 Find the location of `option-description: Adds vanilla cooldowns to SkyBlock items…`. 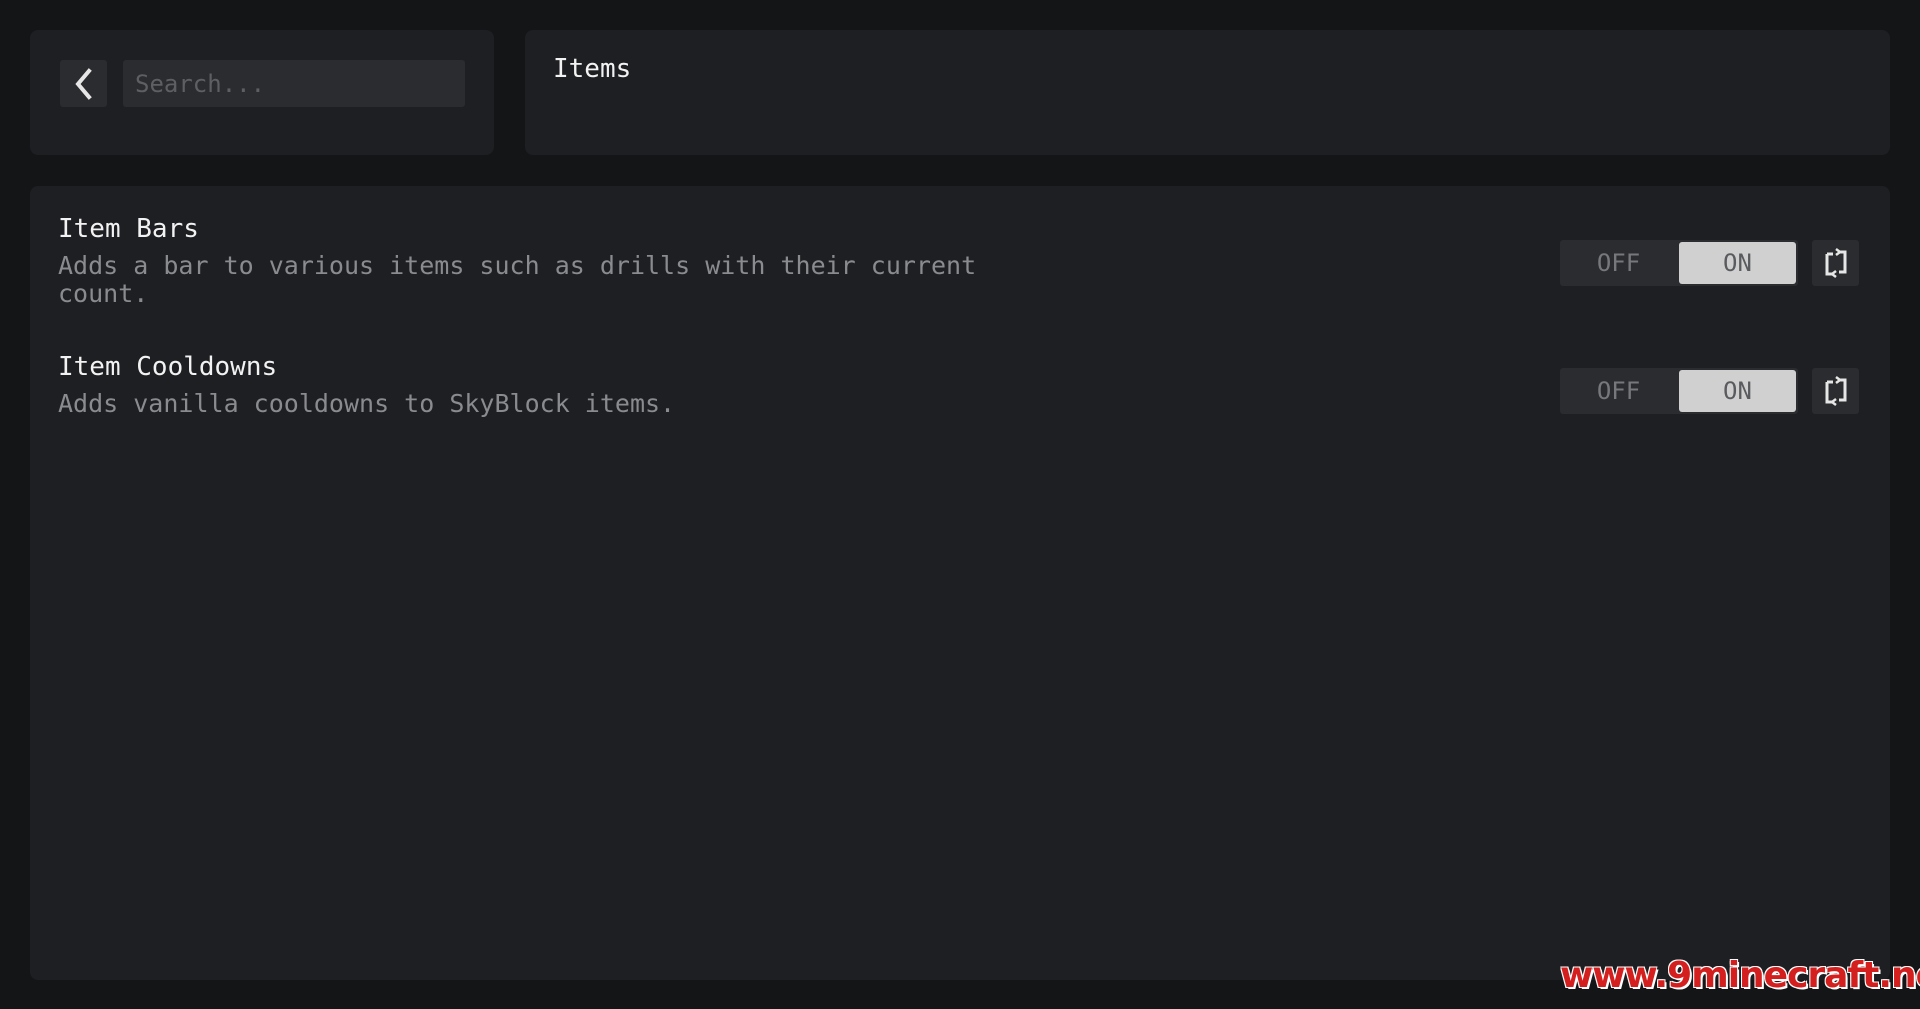

option-description: Adds vanilla cooldowns to SkyBlock items… is located at coordinates (367, 403).